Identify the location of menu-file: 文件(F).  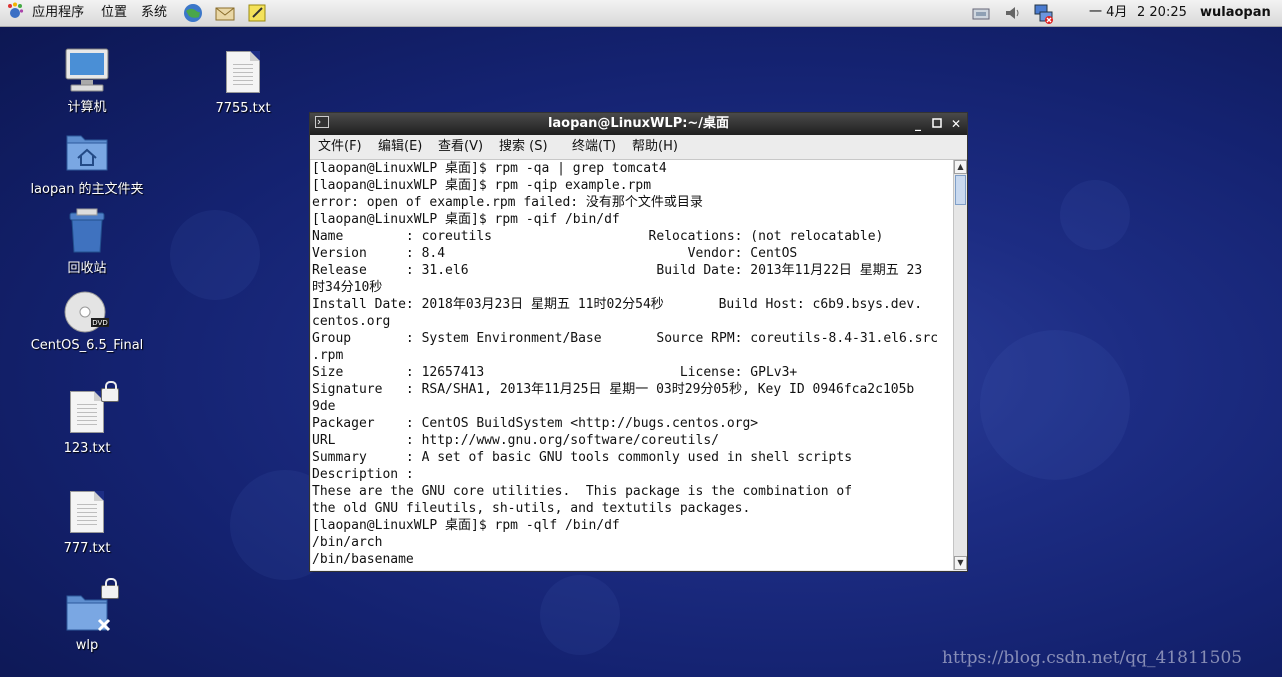
(340, 147).